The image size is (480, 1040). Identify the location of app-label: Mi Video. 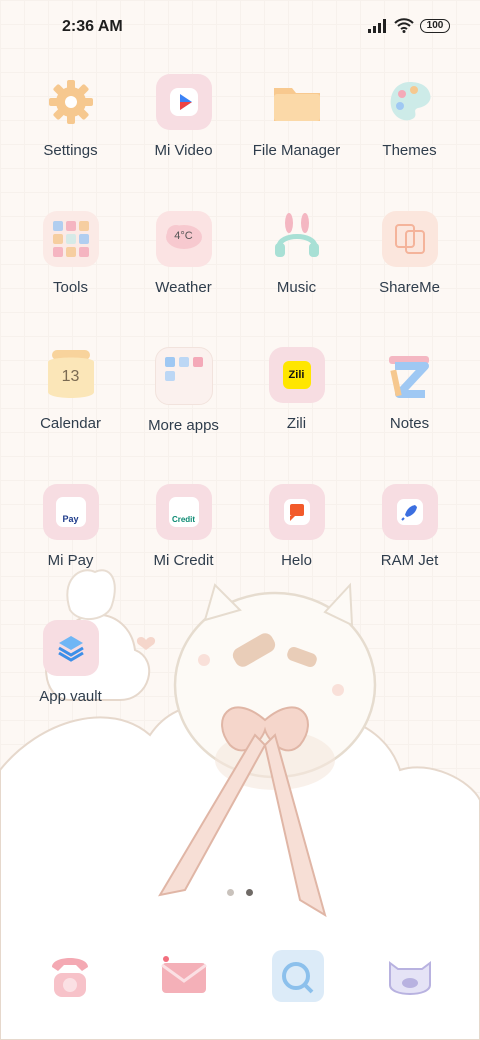
(183, 150).